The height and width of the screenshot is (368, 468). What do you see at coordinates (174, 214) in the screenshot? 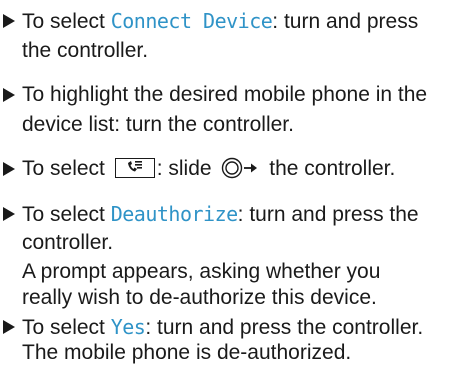
I see `menu-term: Deauthorize` at bounding box center [174, 214].